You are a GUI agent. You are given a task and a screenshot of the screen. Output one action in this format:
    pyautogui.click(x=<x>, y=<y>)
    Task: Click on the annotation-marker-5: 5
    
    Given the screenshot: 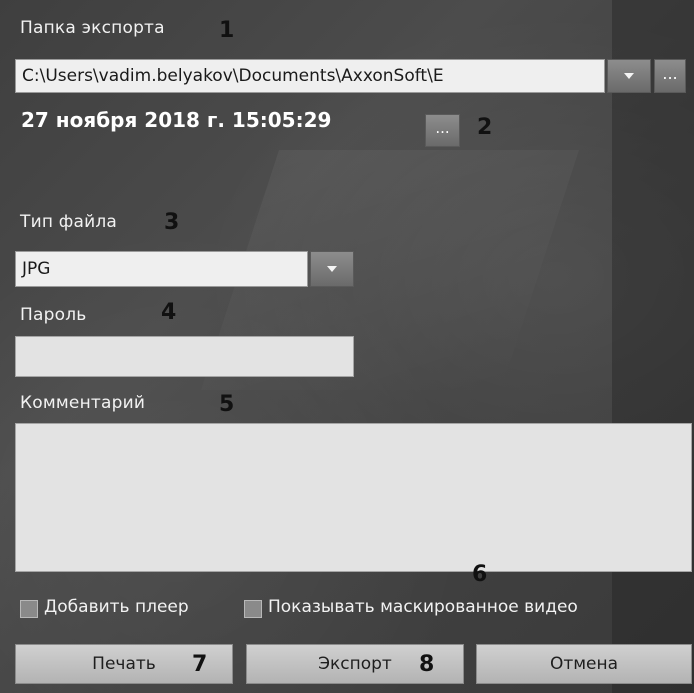 What is the action you would take?
    pyautogui.click(x=227, y=404)
    